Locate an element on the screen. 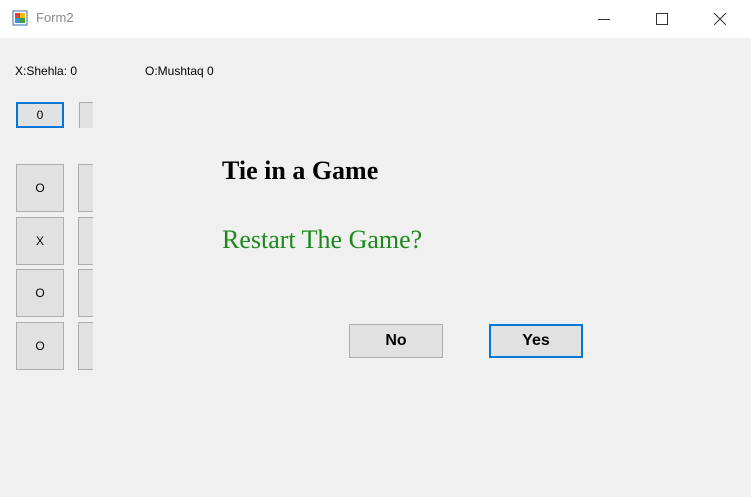 The image size is (751, 497). score-label-x: X:Shehla: 0 is located at coordinates (46, 71).